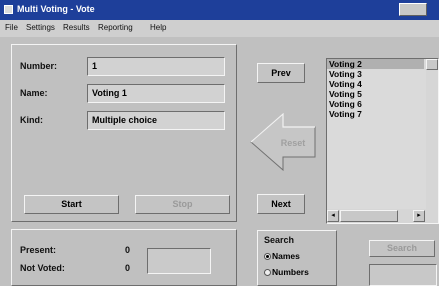 The image size is (439, 286). Describe the element at coordinates (375, 94) in the screenshot. I see `list-item: Voting 5` at that location.